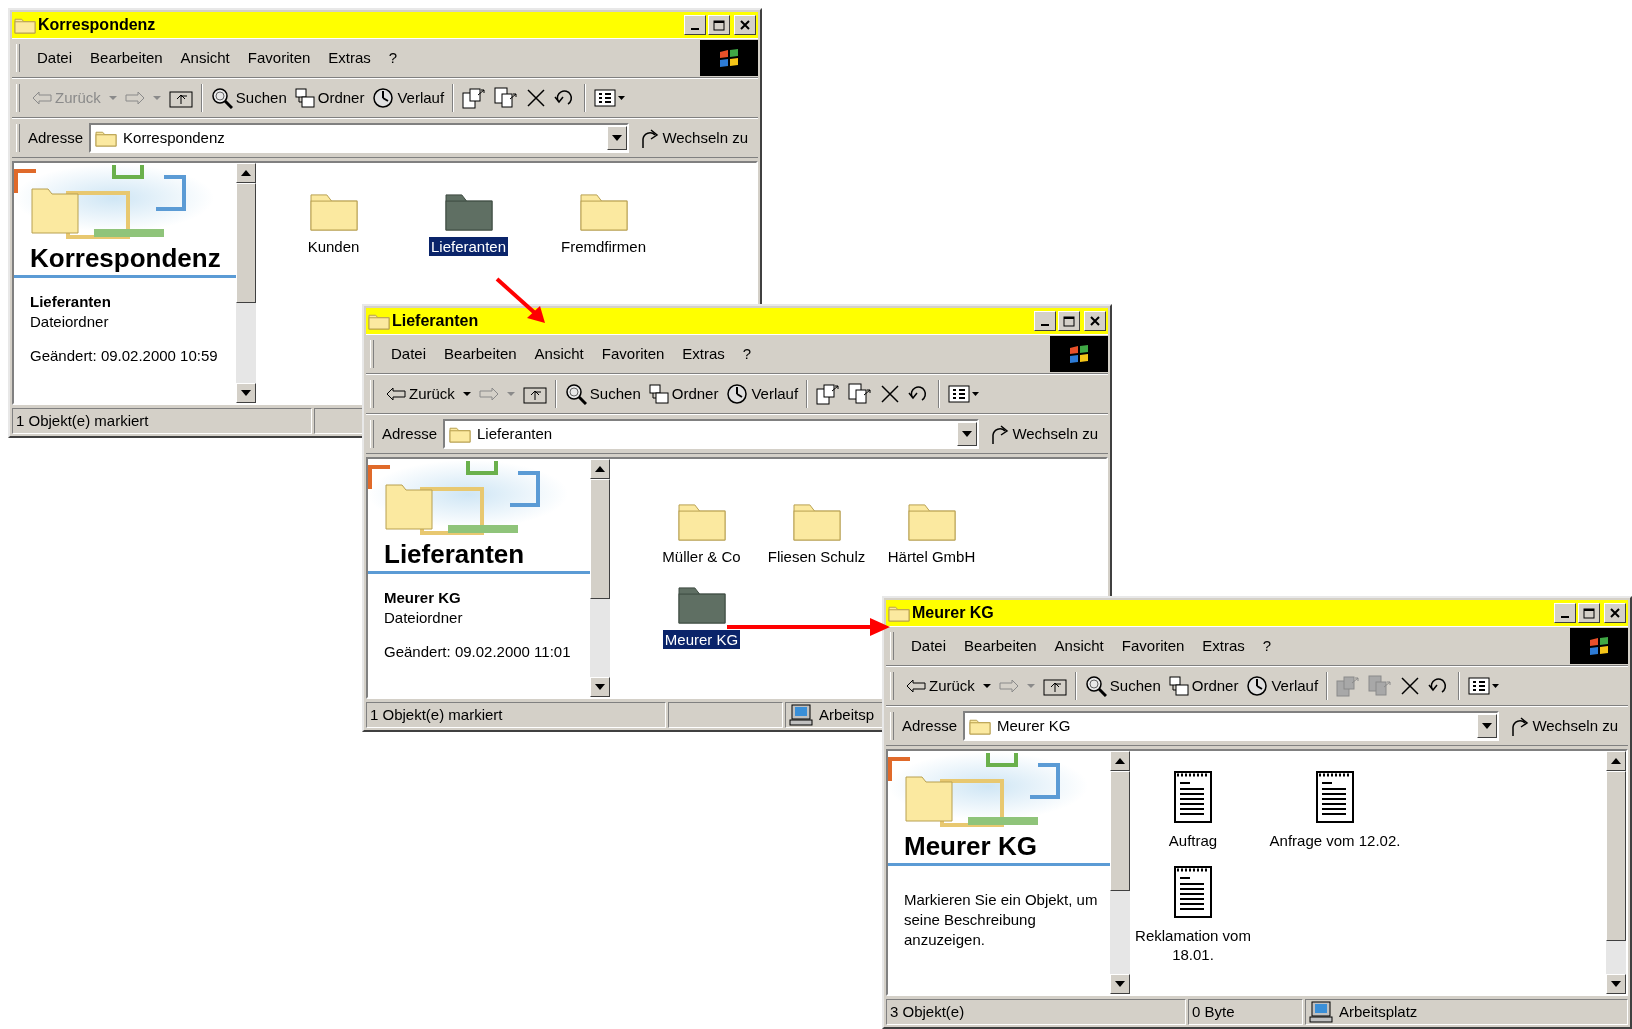 This screenshot has height=1029, width=1632. I want to click on item-label: Fliesen Schulz, so click(816, 556).